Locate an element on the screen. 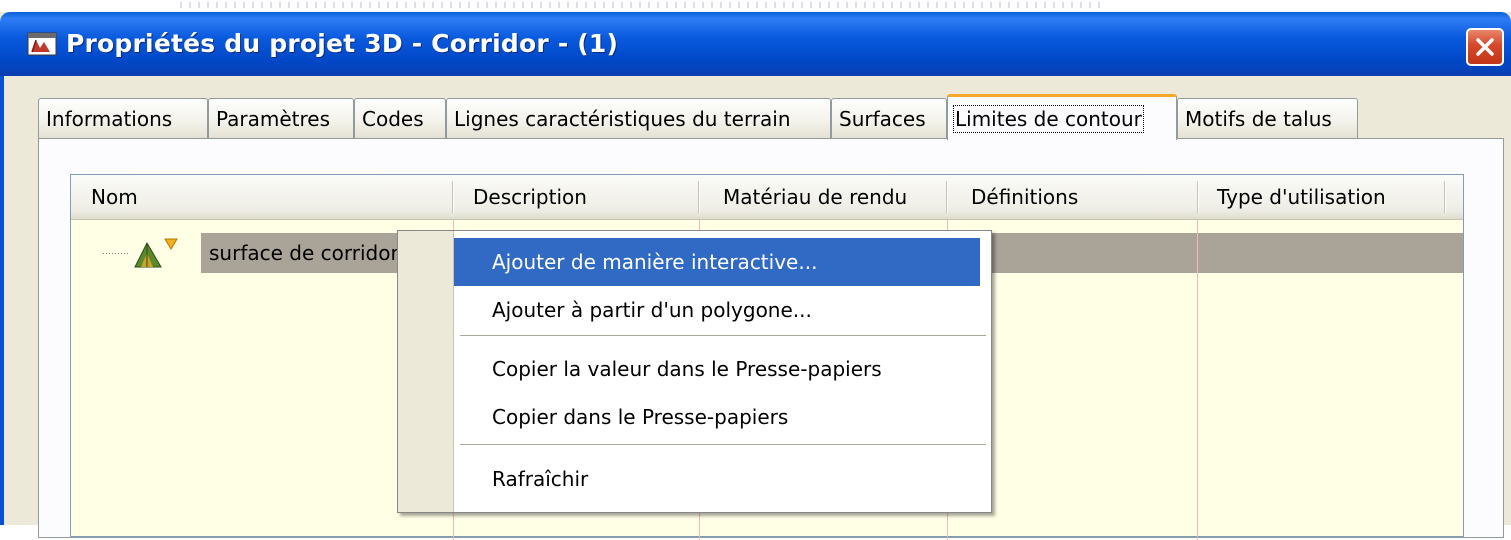 This screenshot has height=540, width=1511. column-header-description: Description is located at coordinates (530, 197).